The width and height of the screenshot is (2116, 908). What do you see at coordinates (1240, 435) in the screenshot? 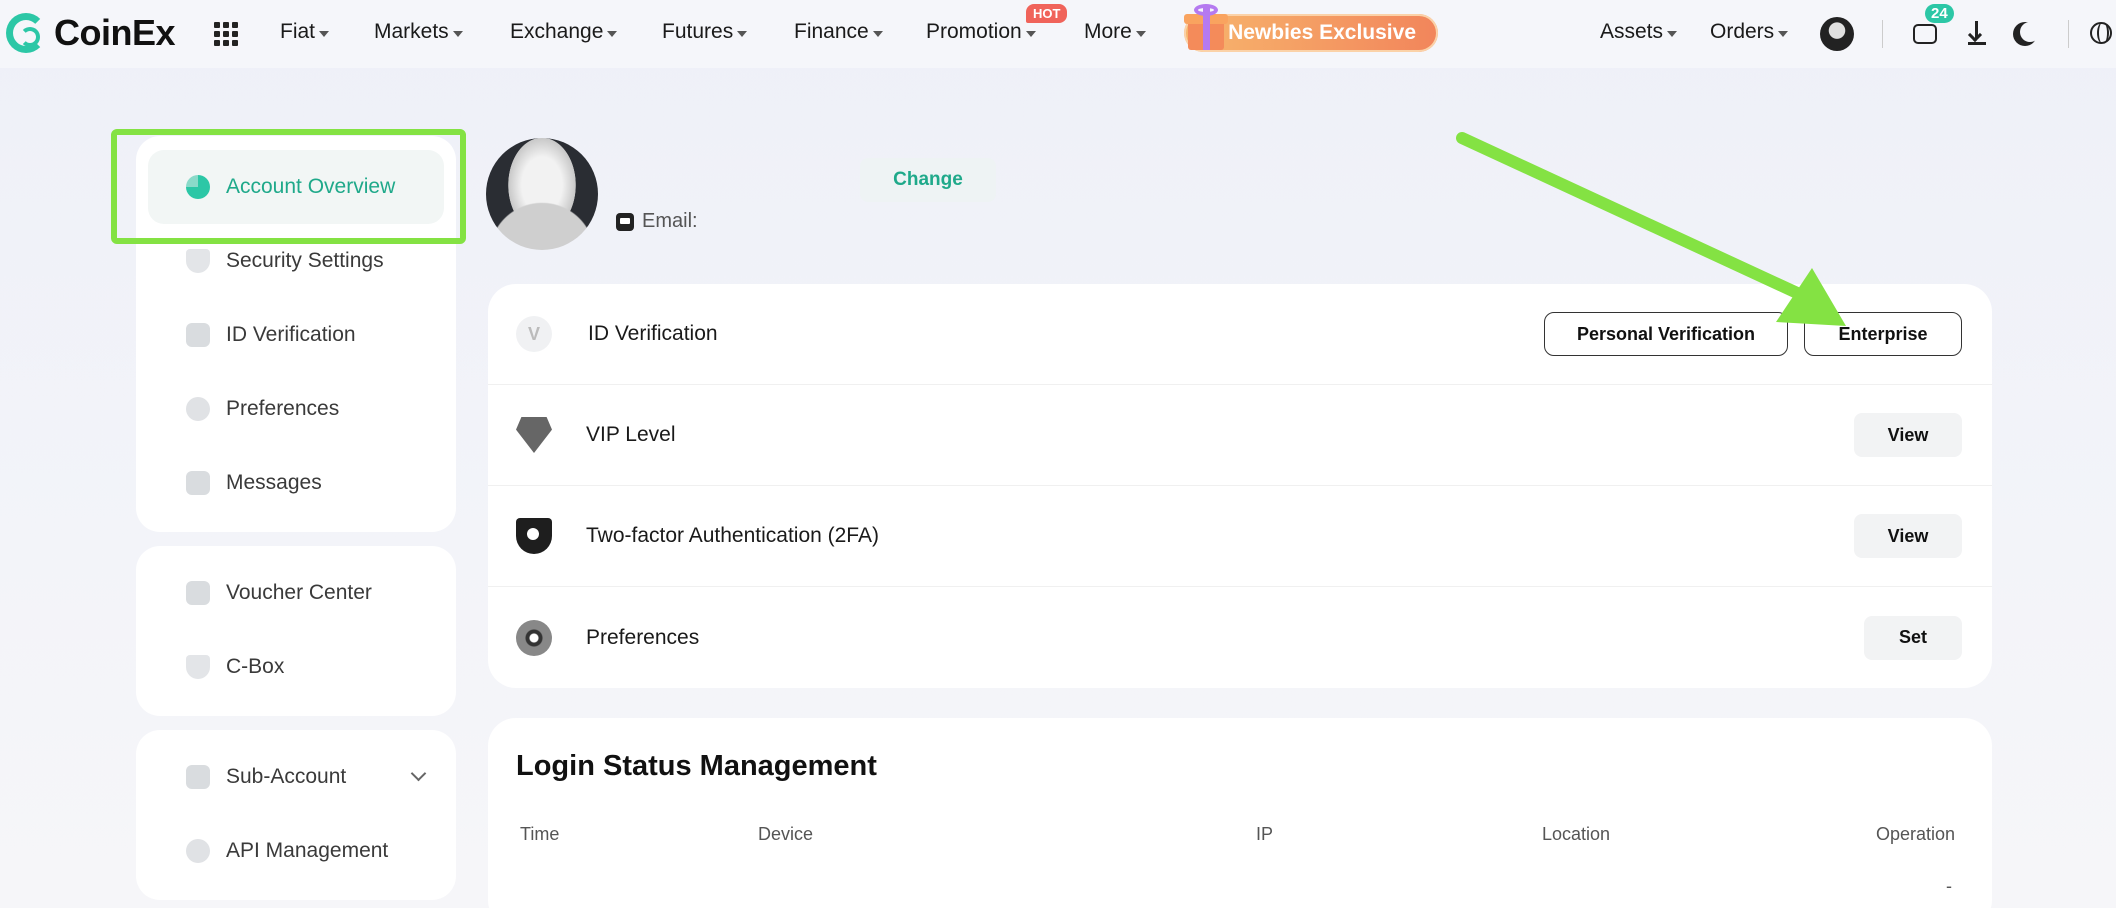
I see `row-vip-level: VIP Level View` at bounding box center [1240, 435].